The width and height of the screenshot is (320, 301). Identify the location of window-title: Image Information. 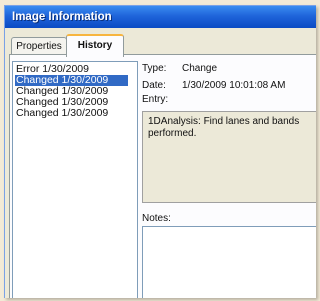
(160, 17).